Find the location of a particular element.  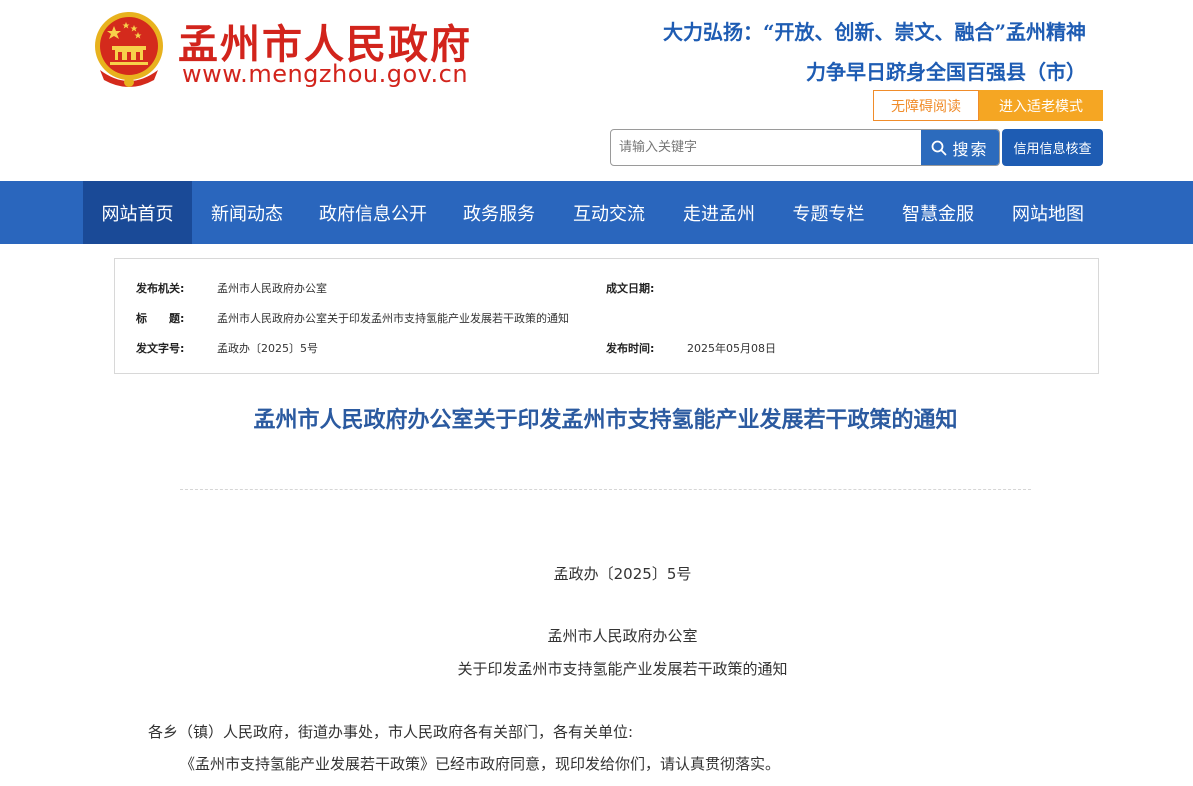

search-box: 搜索 is located at coordinates (805, 147).